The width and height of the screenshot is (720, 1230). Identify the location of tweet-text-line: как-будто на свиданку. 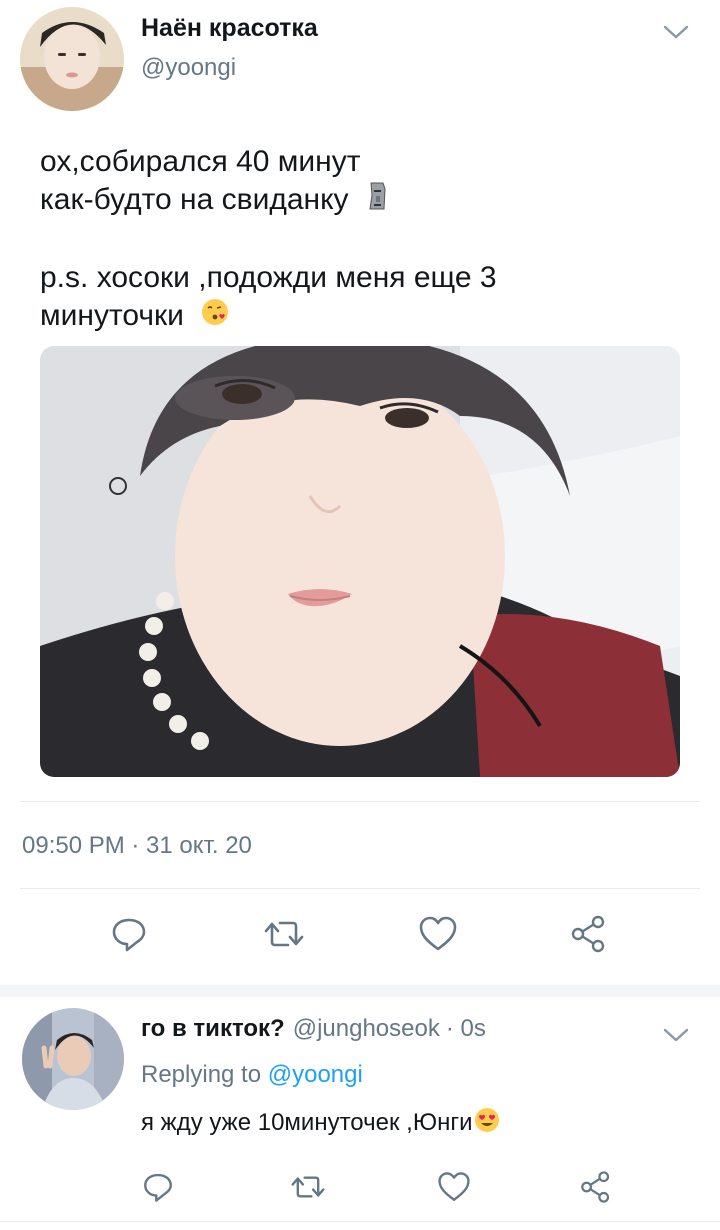
(268, 201).